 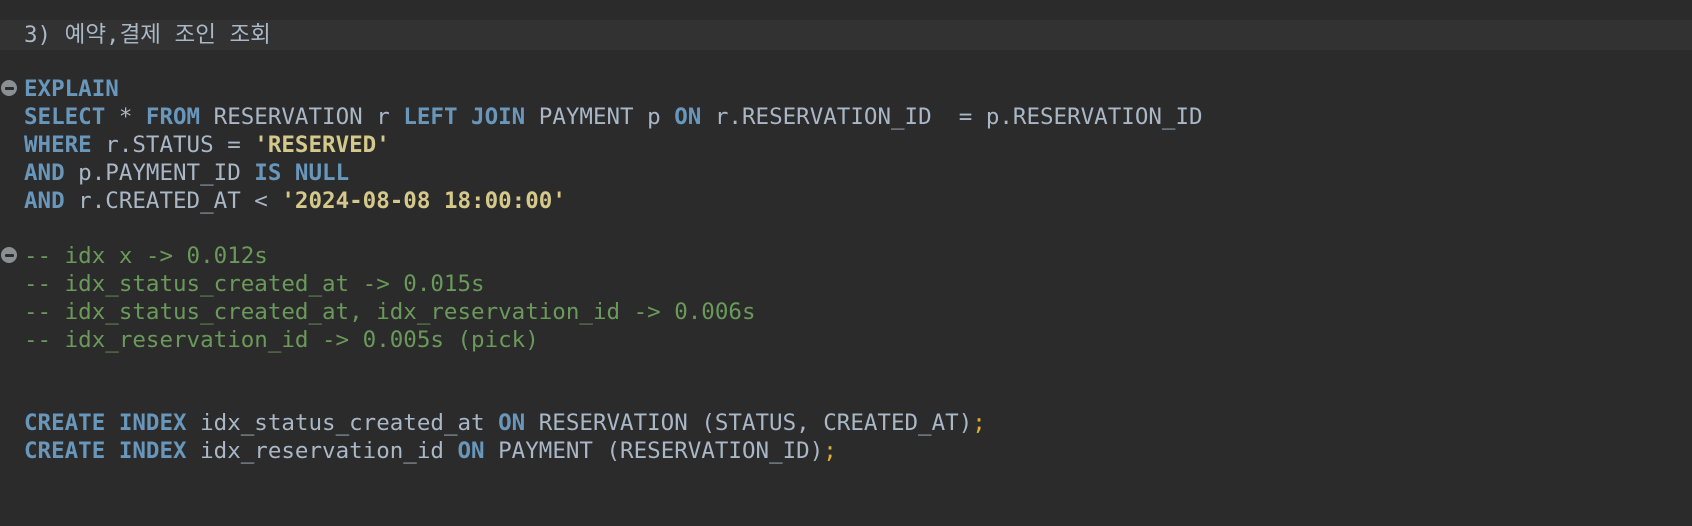 I want to click on code-line-header: 3) 예약,결제 조인 조회, so click(x=846, y=35).